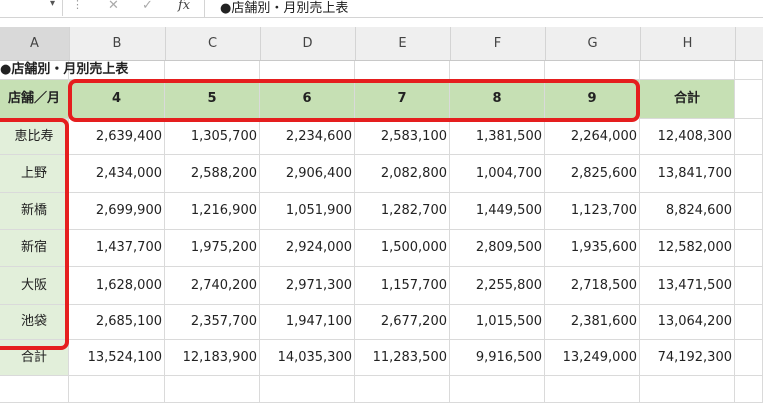 The image size is (763, 403). What do you see at coordinates (592, 99) in the screenshot?
I see `month-header-9: 9` at bounding box center [592, 99].